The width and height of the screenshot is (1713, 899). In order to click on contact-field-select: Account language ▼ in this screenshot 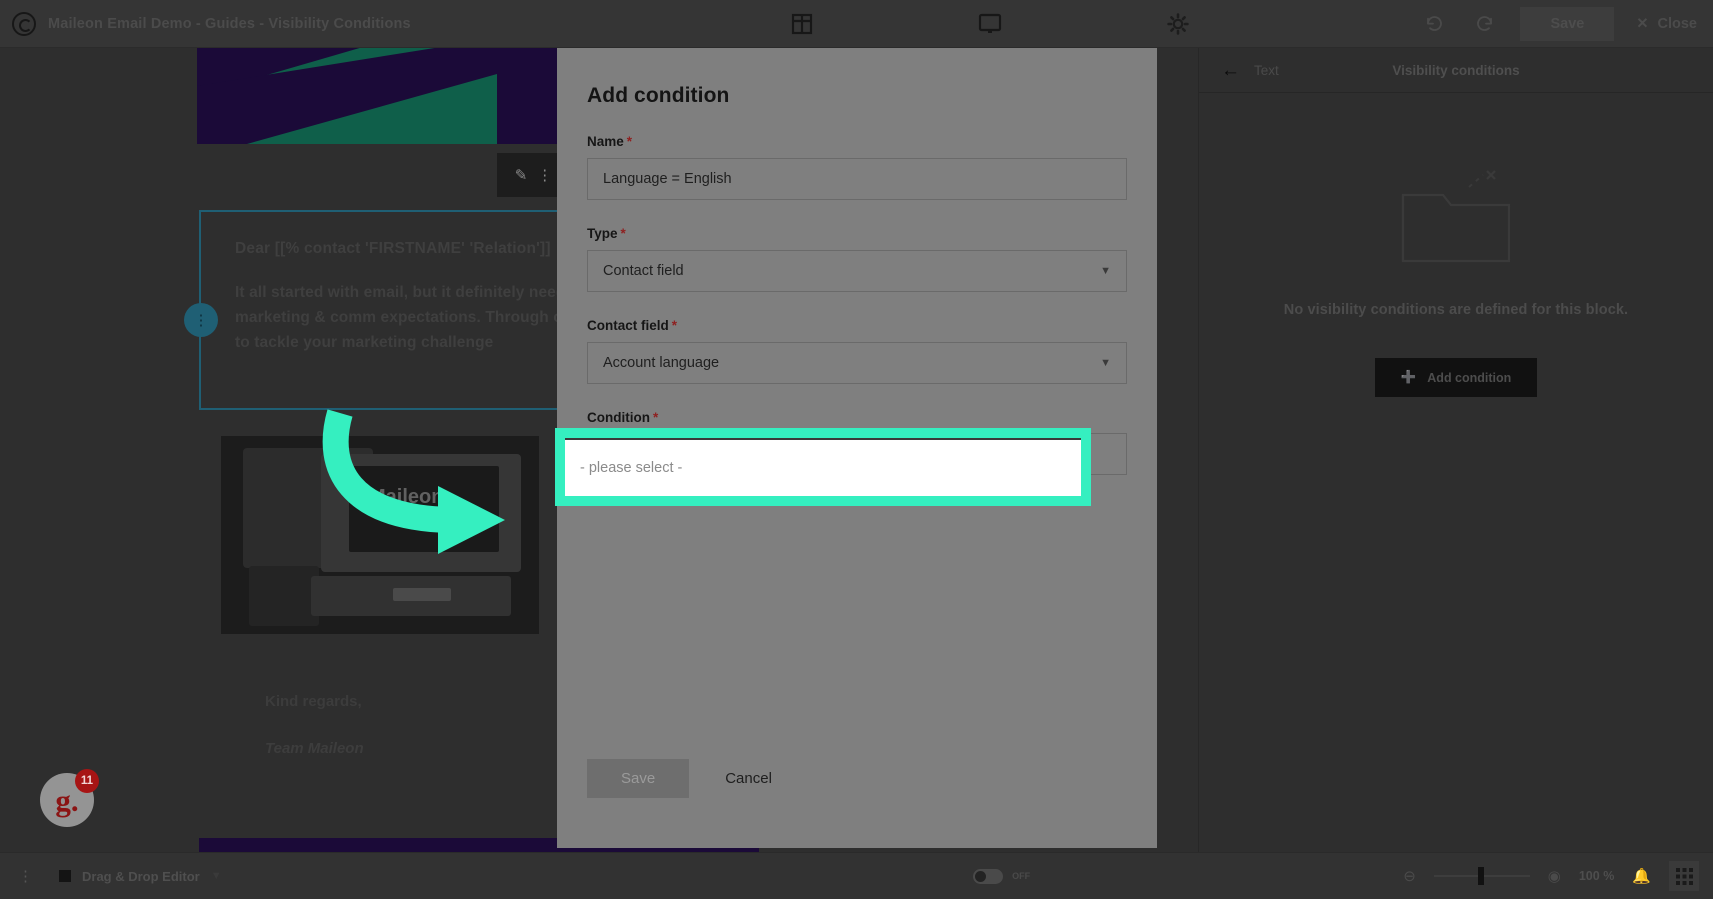, I will do `click(857, 363)`.